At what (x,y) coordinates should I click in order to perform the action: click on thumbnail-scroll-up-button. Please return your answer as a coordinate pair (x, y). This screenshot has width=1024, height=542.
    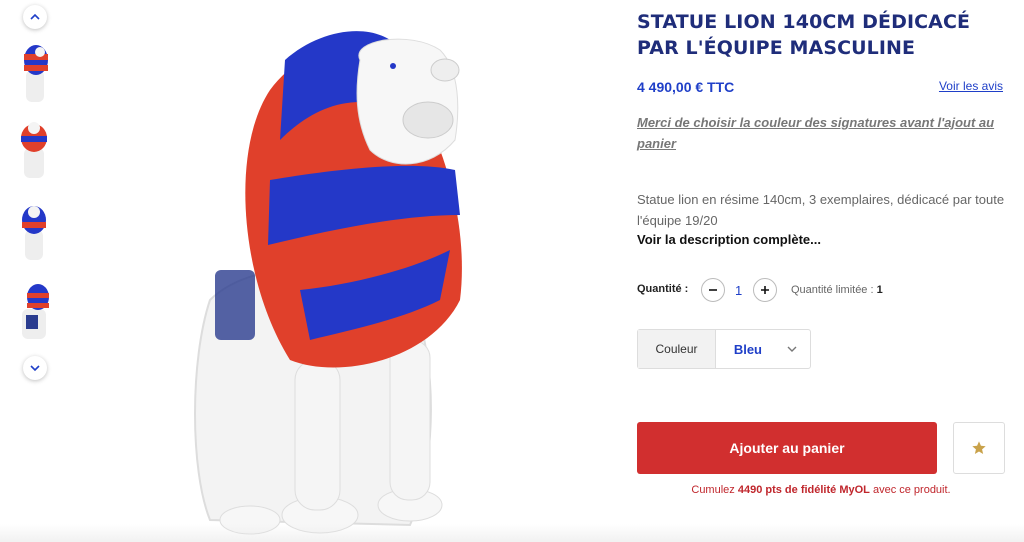
    Looking at the image, I should click on (35, 17).